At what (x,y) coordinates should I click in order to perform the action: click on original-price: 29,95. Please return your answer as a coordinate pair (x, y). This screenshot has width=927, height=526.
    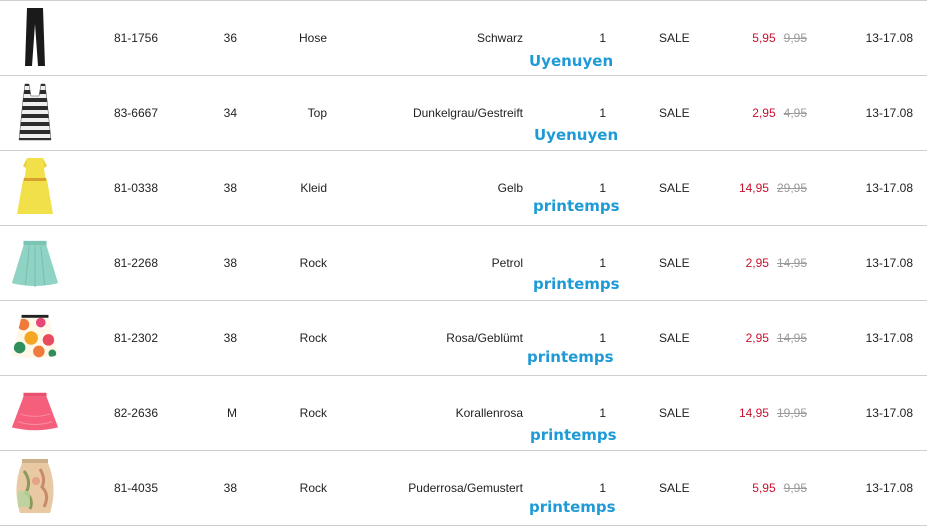
    Looking at the image, I should click on (791, 188).